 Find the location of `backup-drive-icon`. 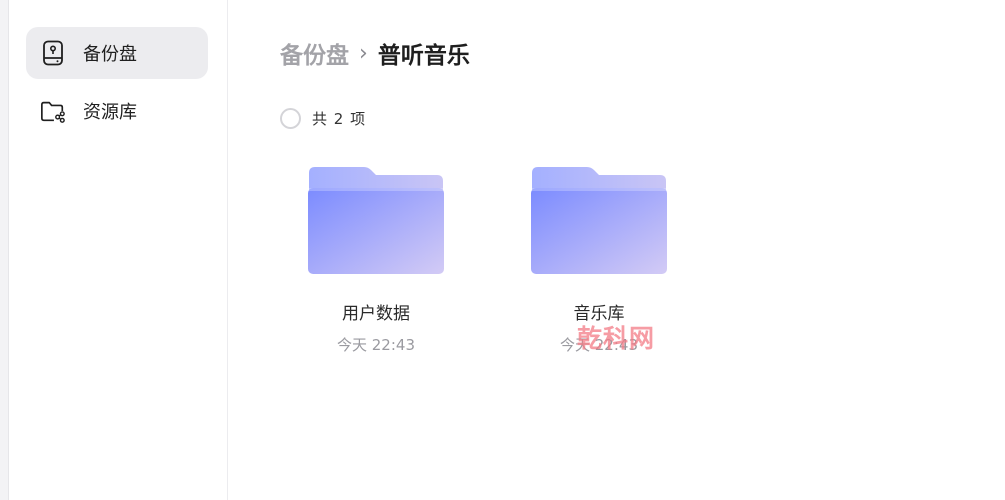

backup-drive-icon is located at coordinates (53, 53).